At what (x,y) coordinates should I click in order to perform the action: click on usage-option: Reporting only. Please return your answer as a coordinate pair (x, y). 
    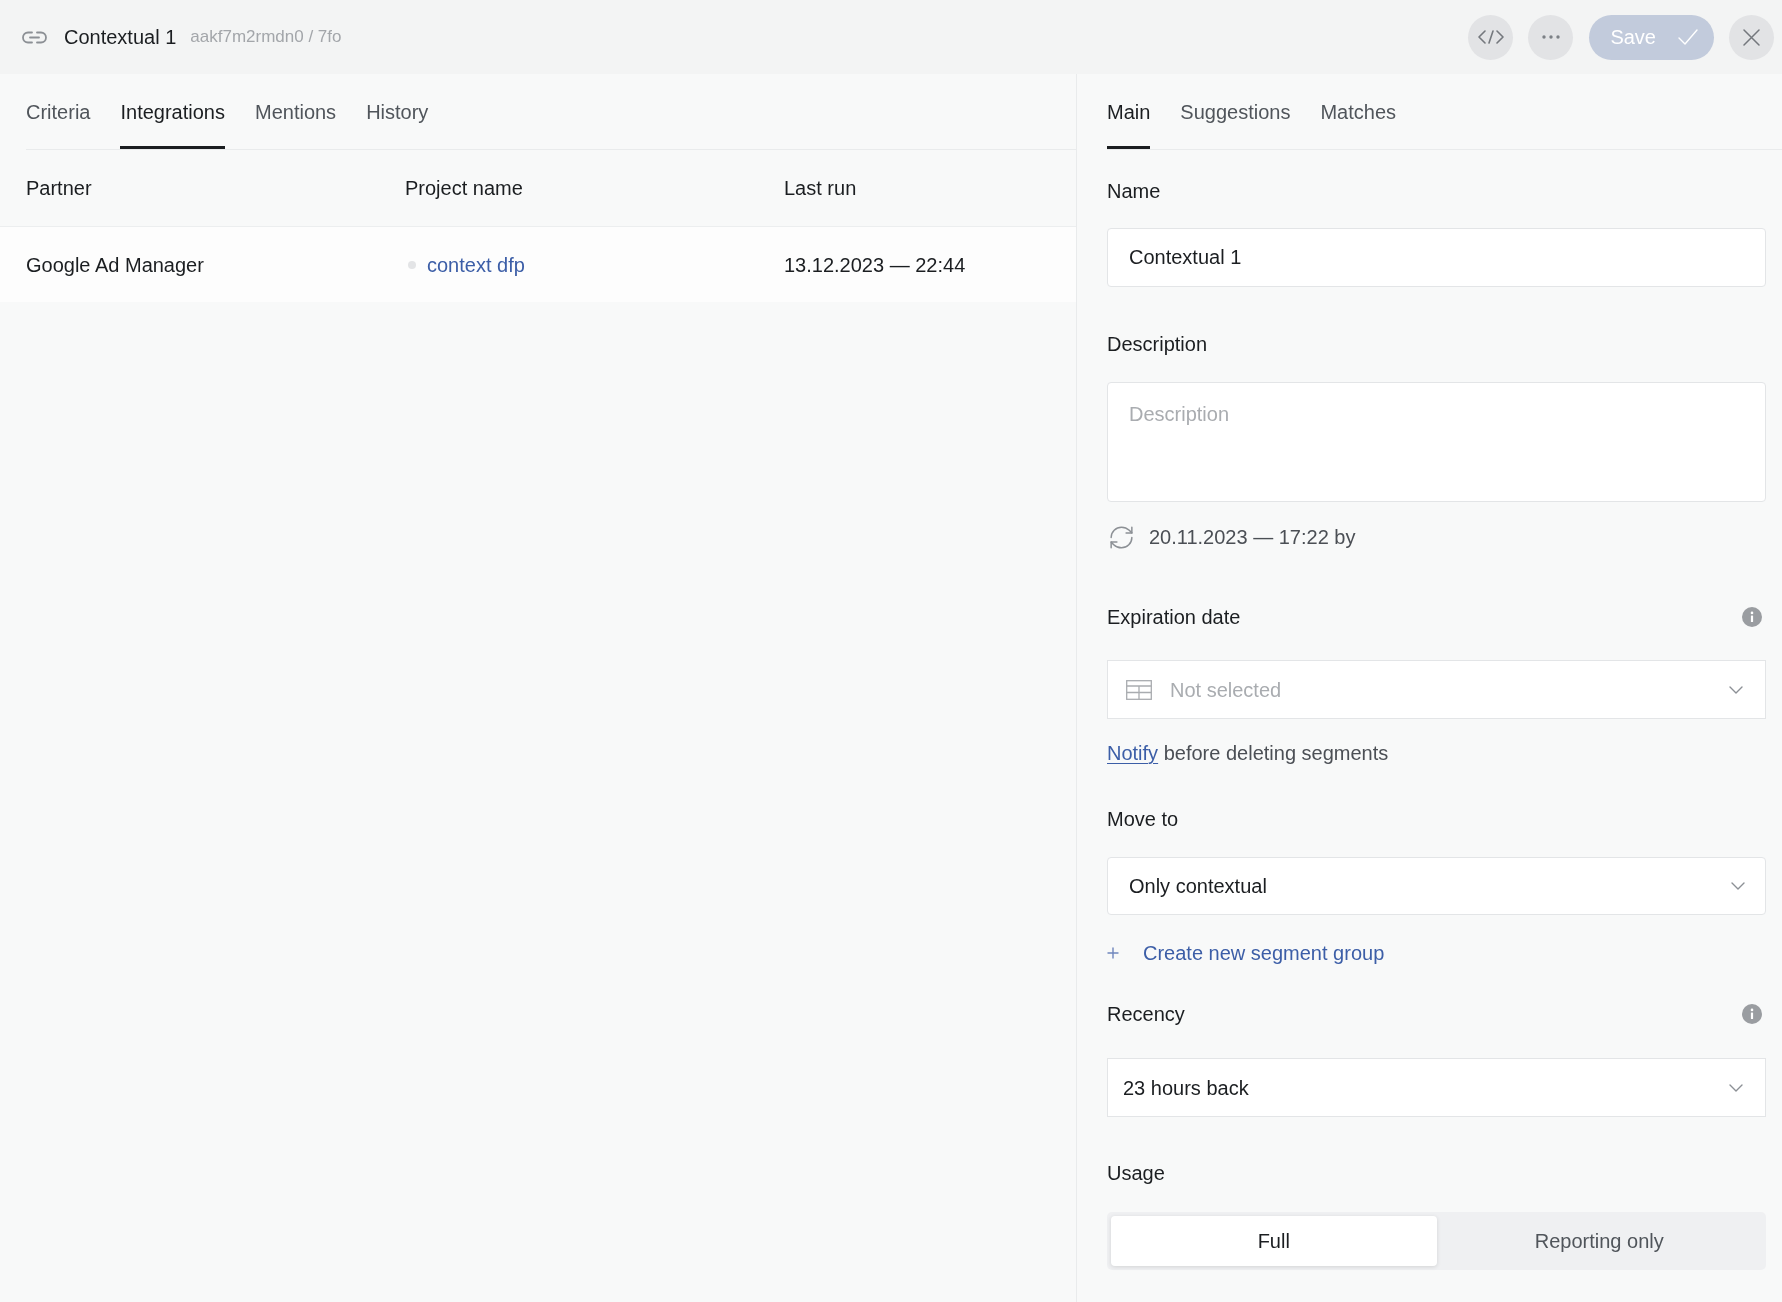
    Looking at the image, I should click on (1599, 1241).